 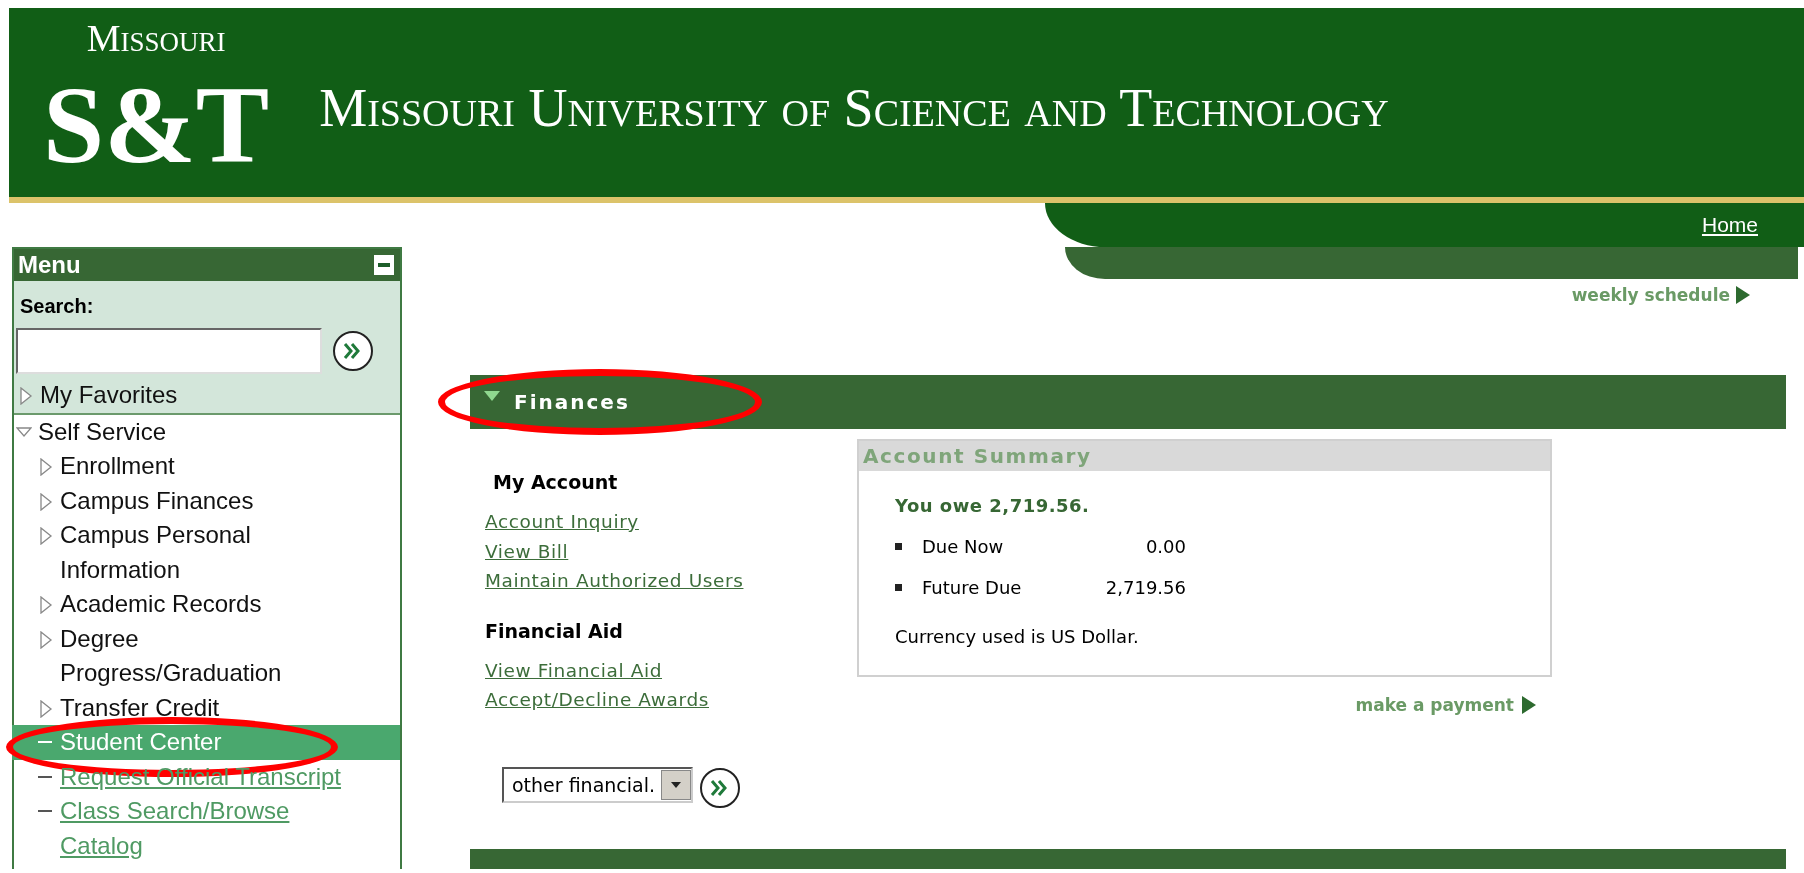 What do you see at coordinates (993, 505) in the screenshot?
I see `amount-owed: You owe 2,719.56.` at bounding box center [993, 505].